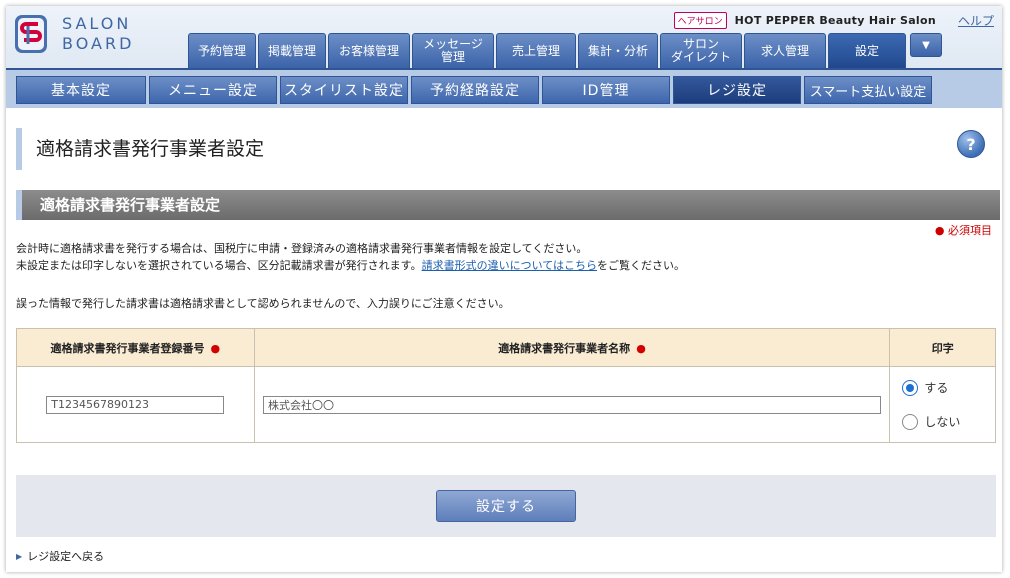  What do you see at coordinates (98, 43) in the screenshot?
I see `logo-line2: BOARD` at bounding box center [98, 43].